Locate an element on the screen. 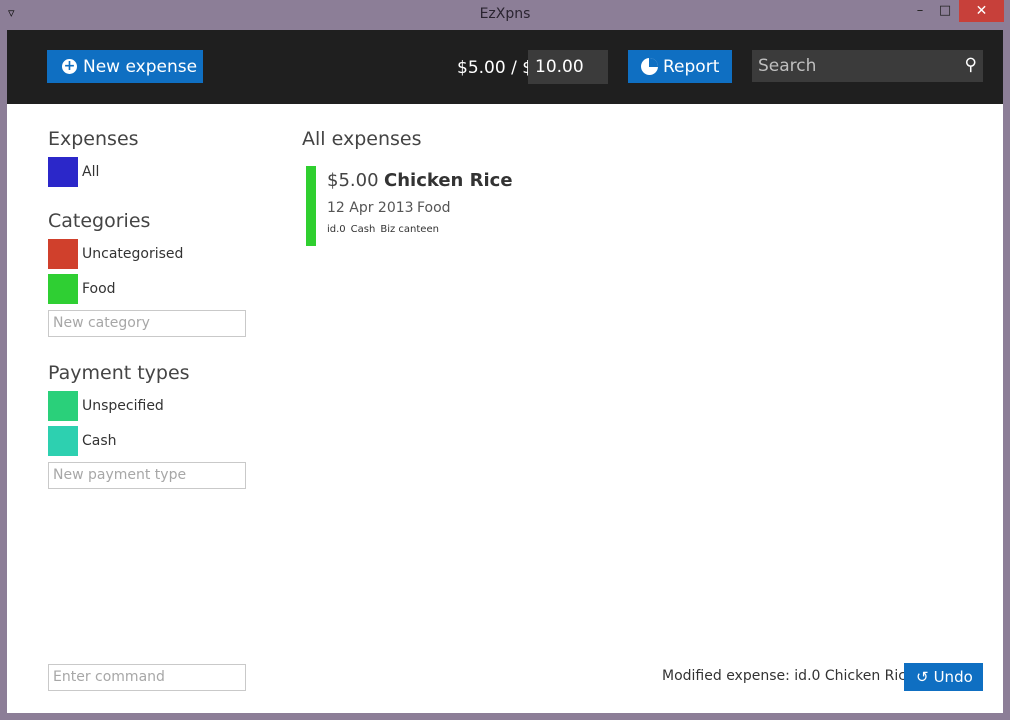 The image size is (1010, 720). search-icon: ⚲ is located at coordinates (971, 65).